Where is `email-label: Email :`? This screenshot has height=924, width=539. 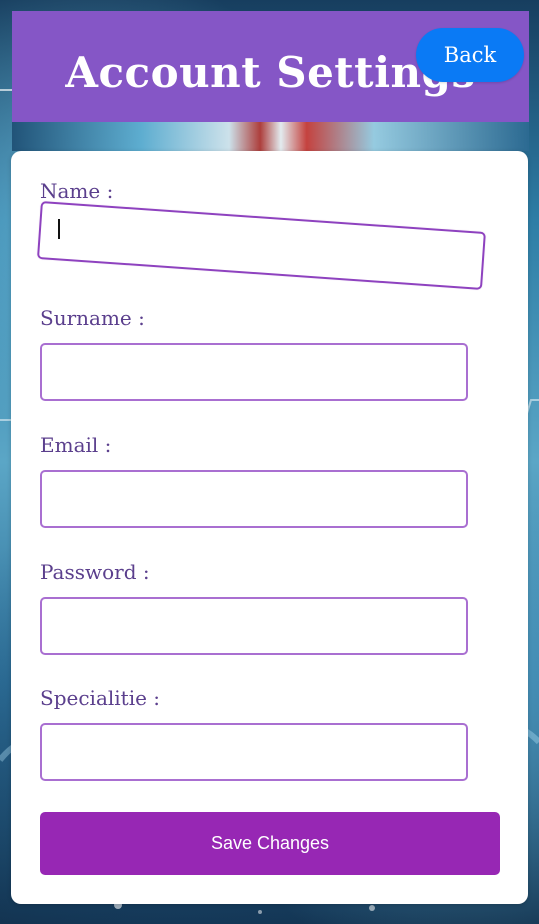 email-label: Email : is located at coordinates (76, 445).